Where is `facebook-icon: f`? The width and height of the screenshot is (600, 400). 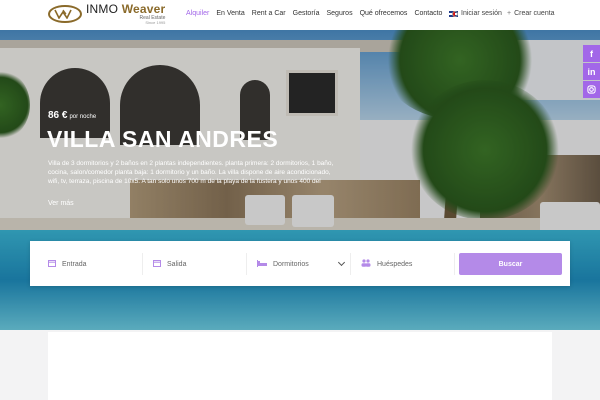
facebook-icon: f is located at coordinates (591, 53).